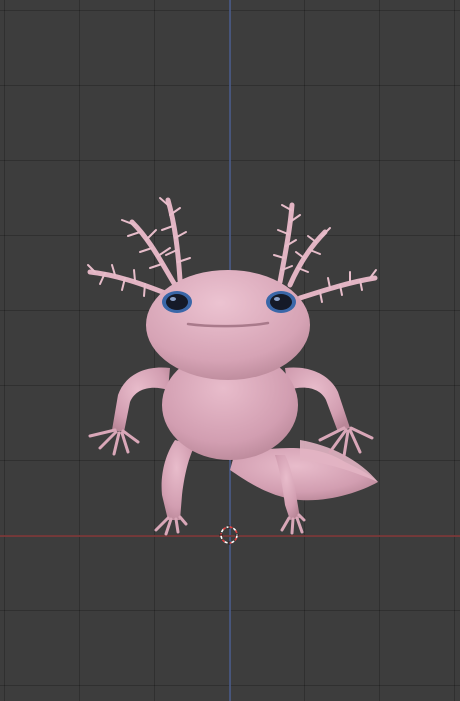 This screenshot has width=460, height=701. Describe the element at coordinates (178, 480) in the screenshot. I see `left-hind-leg` at that location.